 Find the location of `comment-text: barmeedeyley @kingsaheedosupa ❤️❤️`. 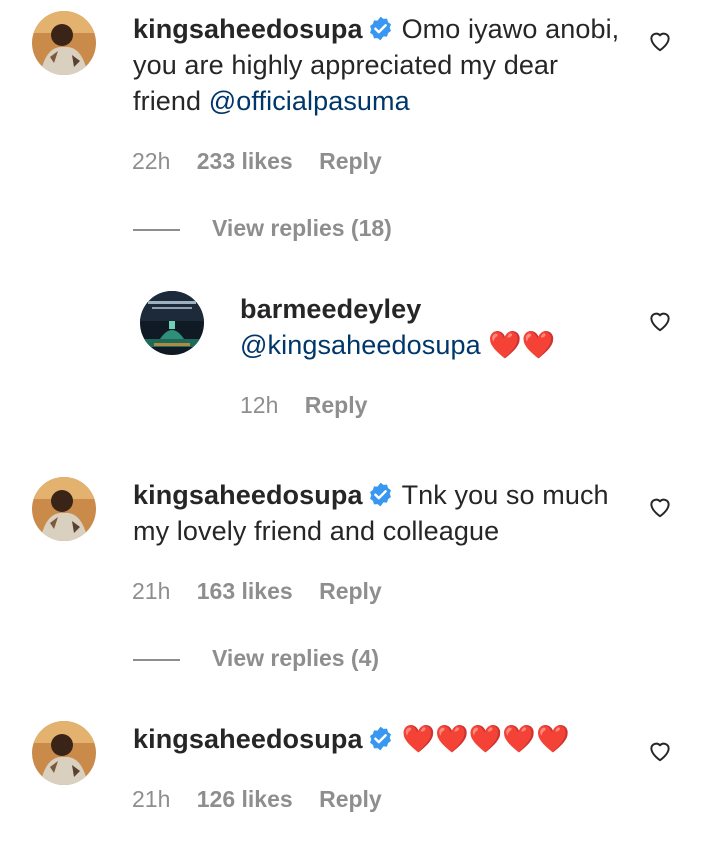

comment-text: barmeedeyley @kingsaheedosupa ❤️❤️ is located at coordinates (430, 327).